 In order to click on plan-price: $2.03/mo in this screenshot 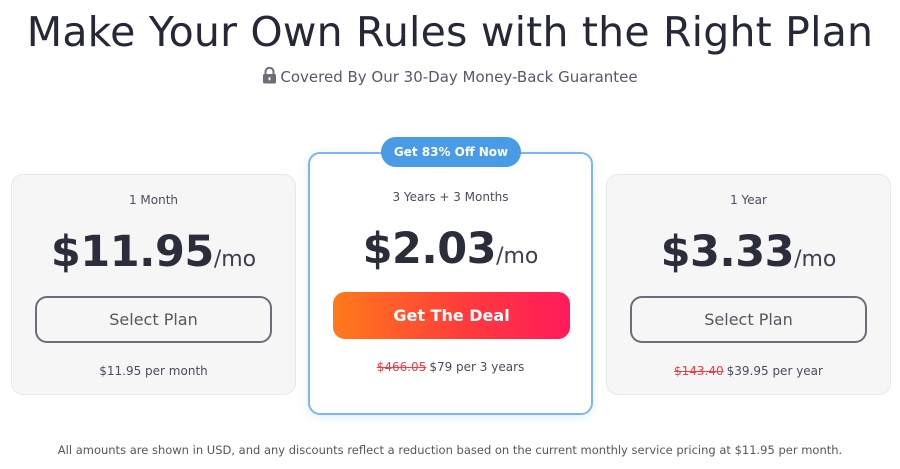, I will do `click(450, 249)`.